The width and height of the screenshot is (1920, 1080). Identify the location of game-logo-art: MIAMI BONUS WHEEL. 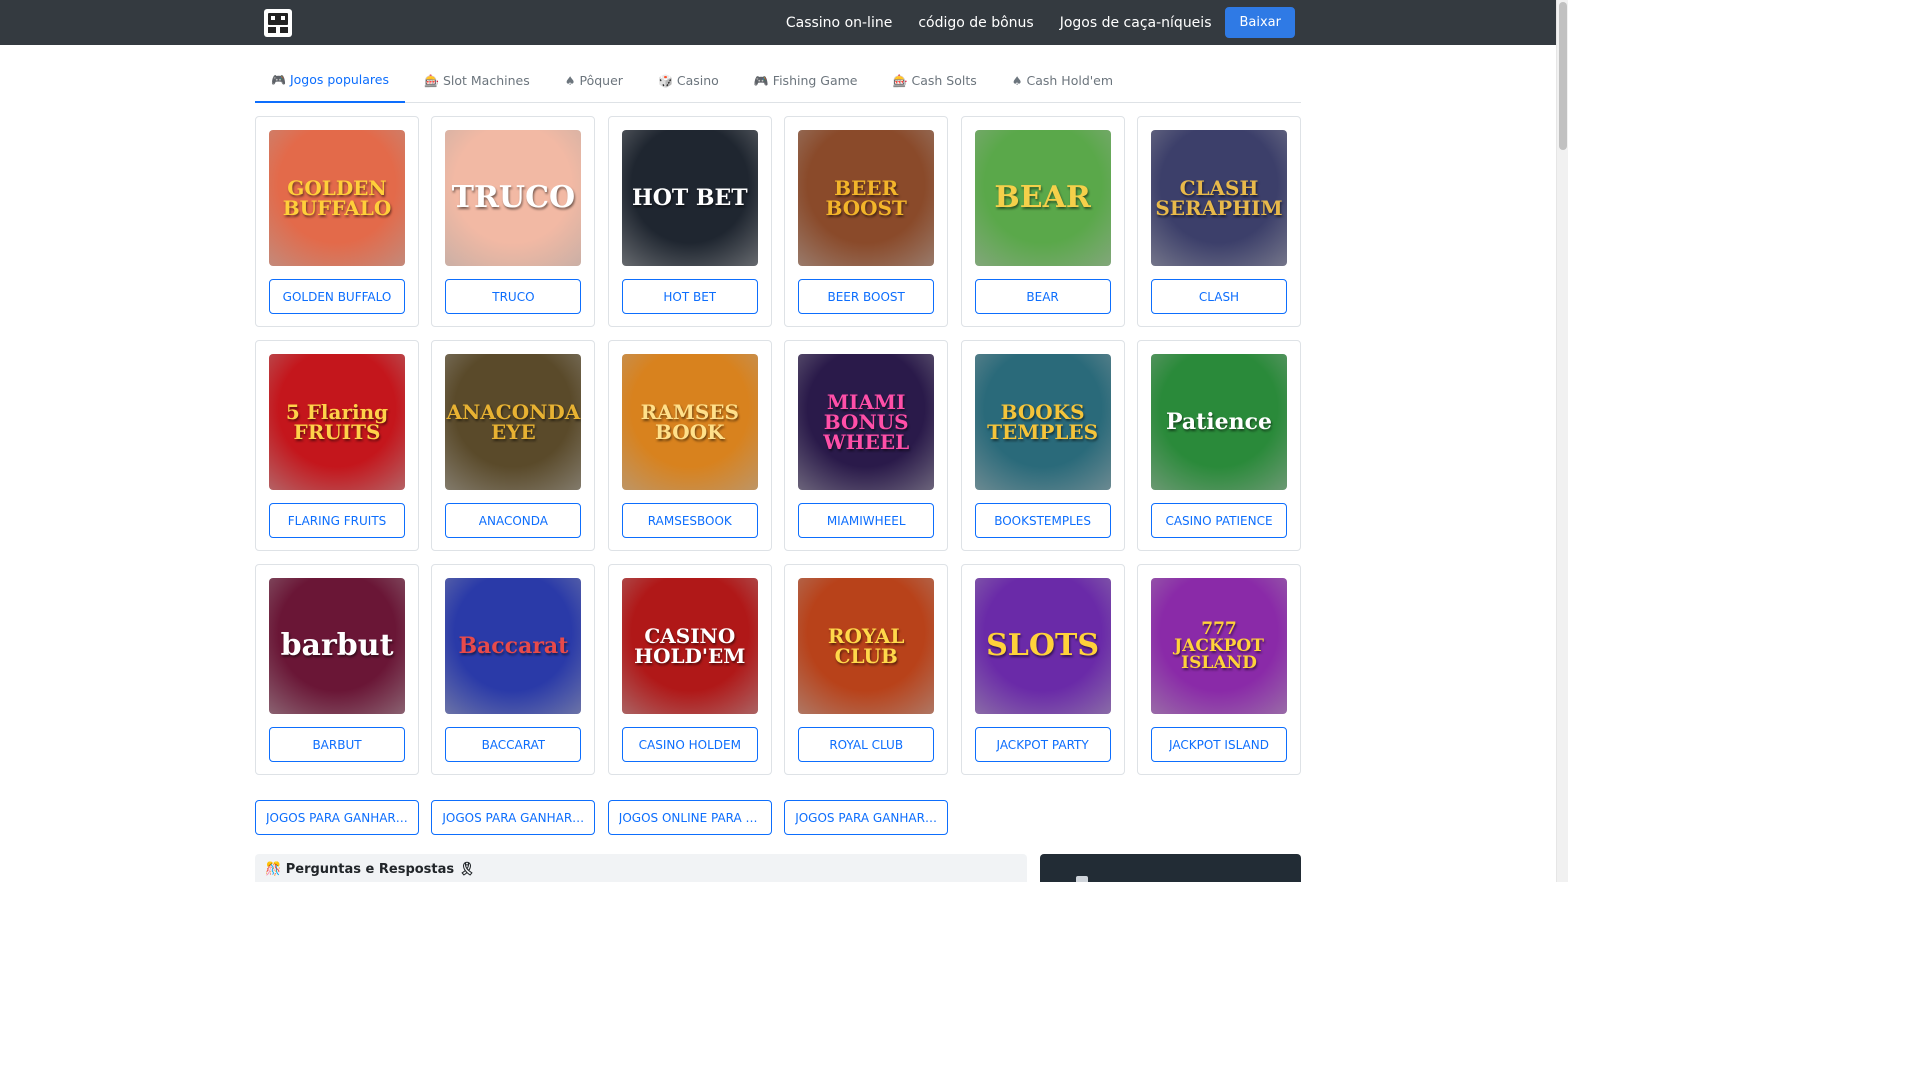
(866, 422).